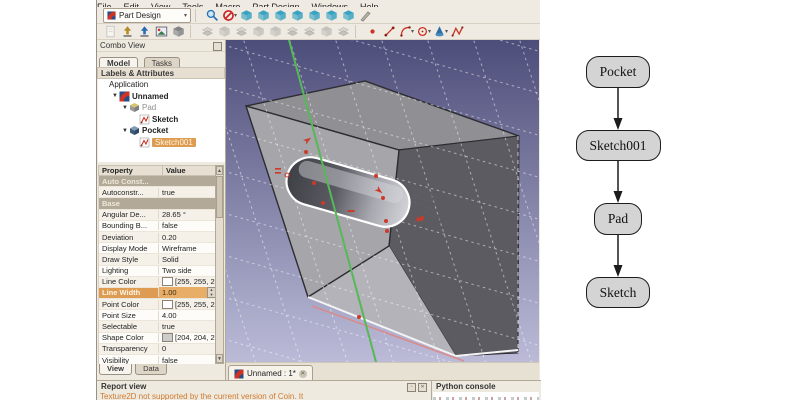 Image resolution: width=800 pixels, height=400 pixels. I want to click on tree-item-sketch001: Sketch001, so click(161, 143).